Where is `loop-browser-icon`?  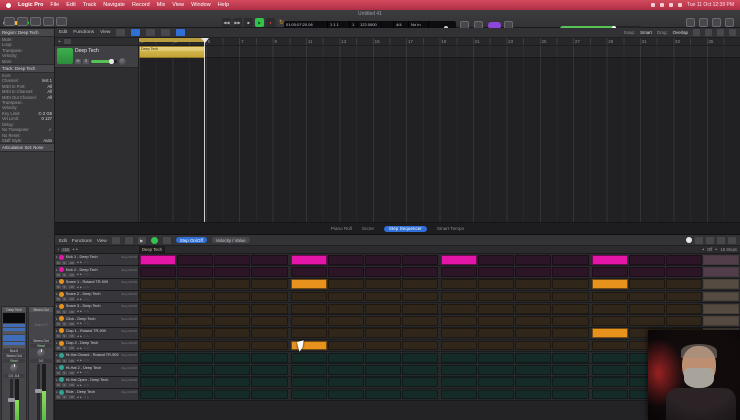
loop-browser-icon is located at coordinates (716, 22).